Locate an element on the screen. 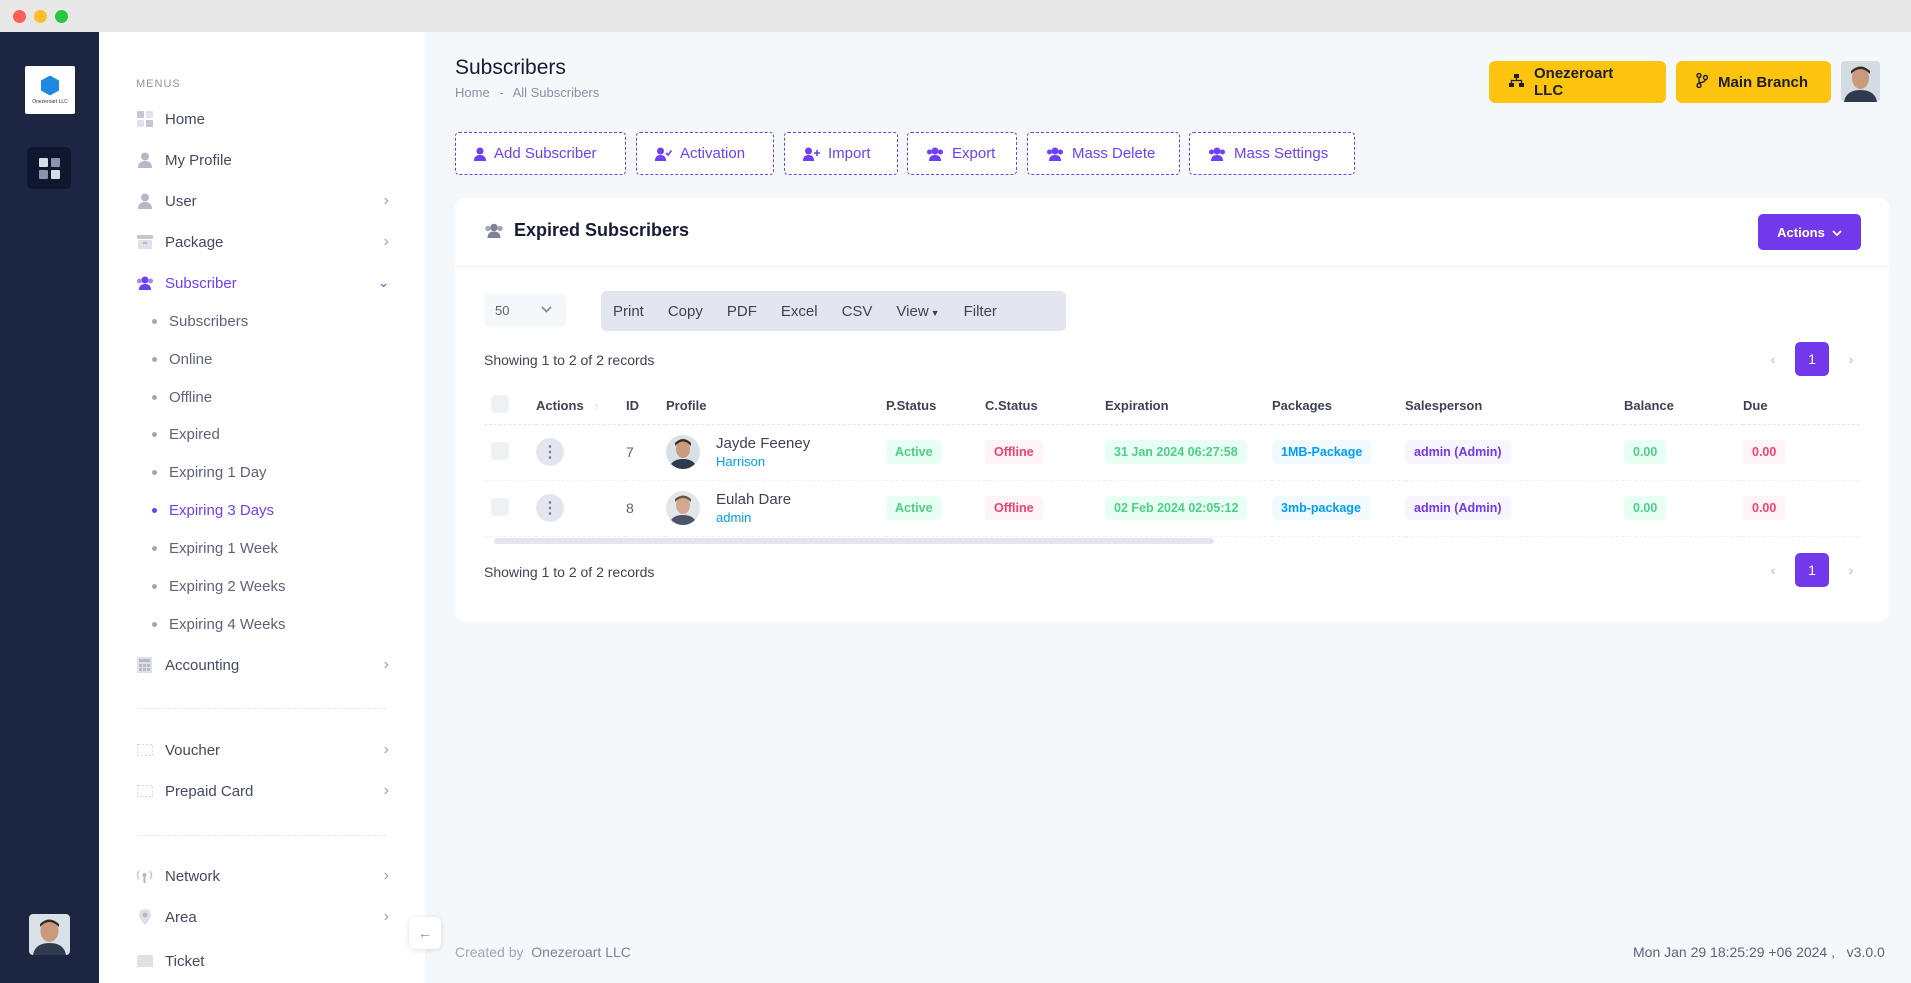  excel-button: Excel is located at coordinates (799, 311).